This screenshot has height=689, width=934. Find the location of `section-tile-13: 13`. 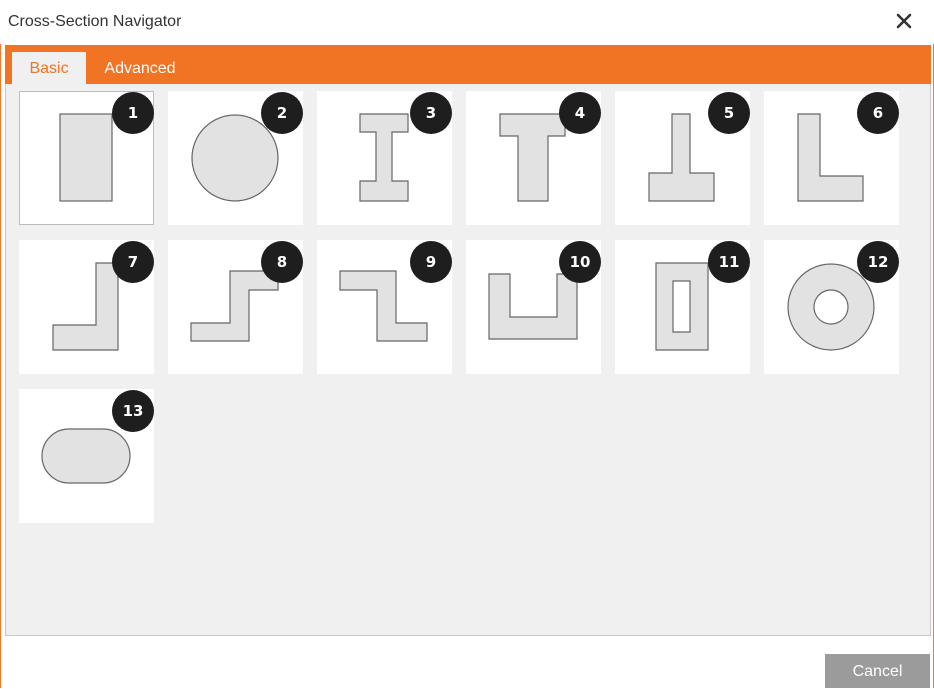

section-tile-13: 13 is located at coordinates (86, 456).